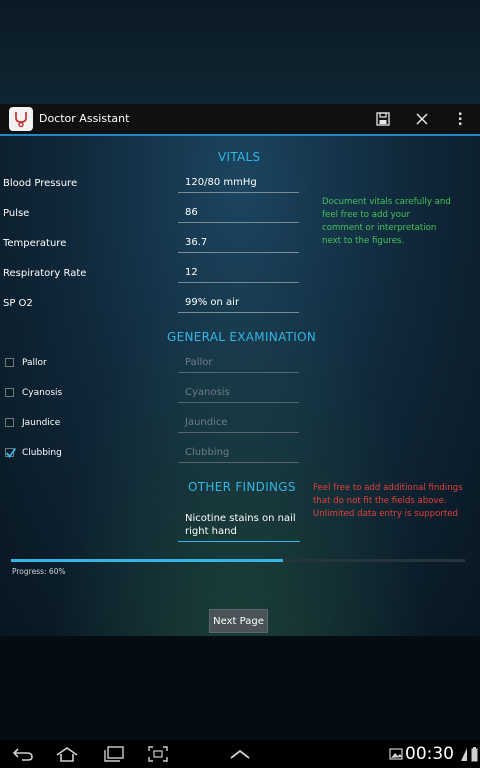 This screenshot has height=768, width=480. What do you see at coordinates (238, 244) in the screenshot?
I see `temperature-field: 36.7` at bounding box center [238, 244].